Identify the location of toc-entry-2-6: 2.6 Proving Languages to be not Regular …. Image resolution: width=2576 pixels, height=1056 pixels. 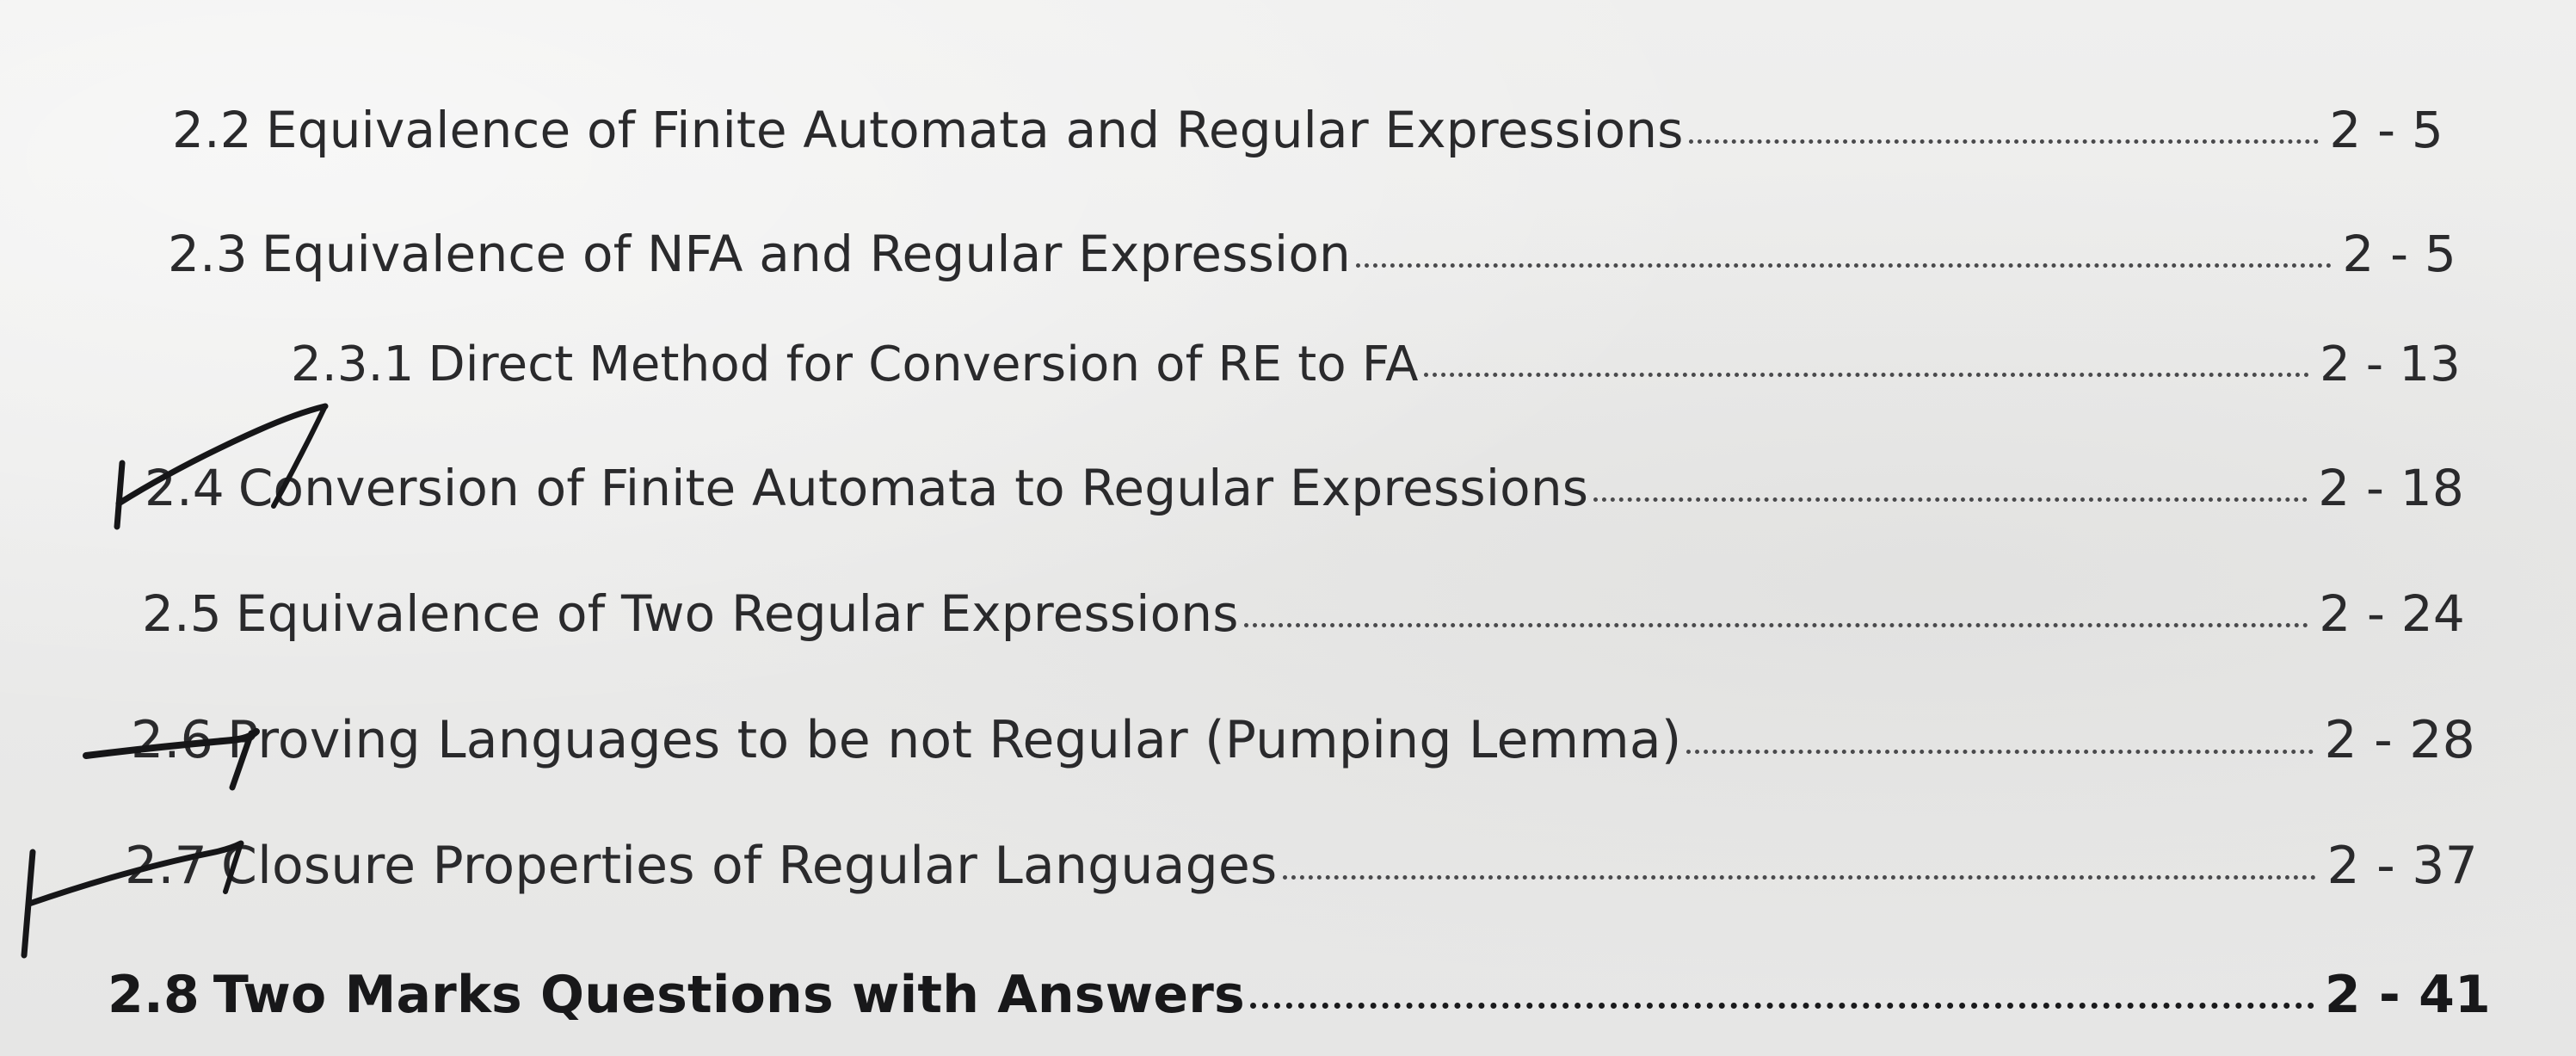
(1303, 740).